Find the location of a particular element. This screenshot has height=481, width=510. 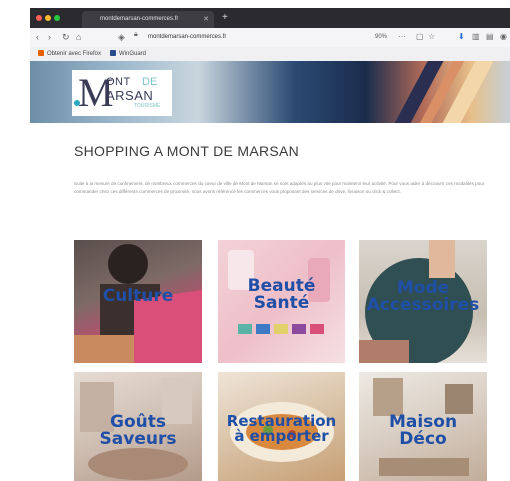

site-logo: M ONT DE ARSAN TOURISME is located at coordinates (122, 93).